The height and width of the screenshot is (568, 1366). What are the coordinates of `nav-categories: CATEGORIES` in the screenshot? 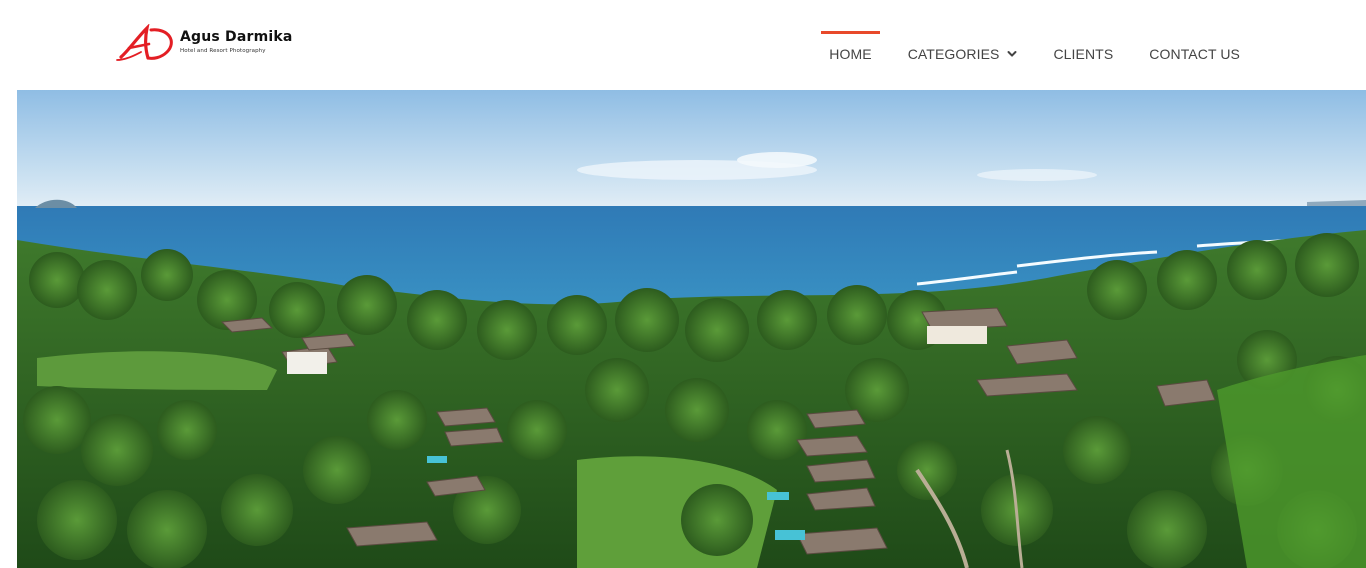 It's located at (963, 51).